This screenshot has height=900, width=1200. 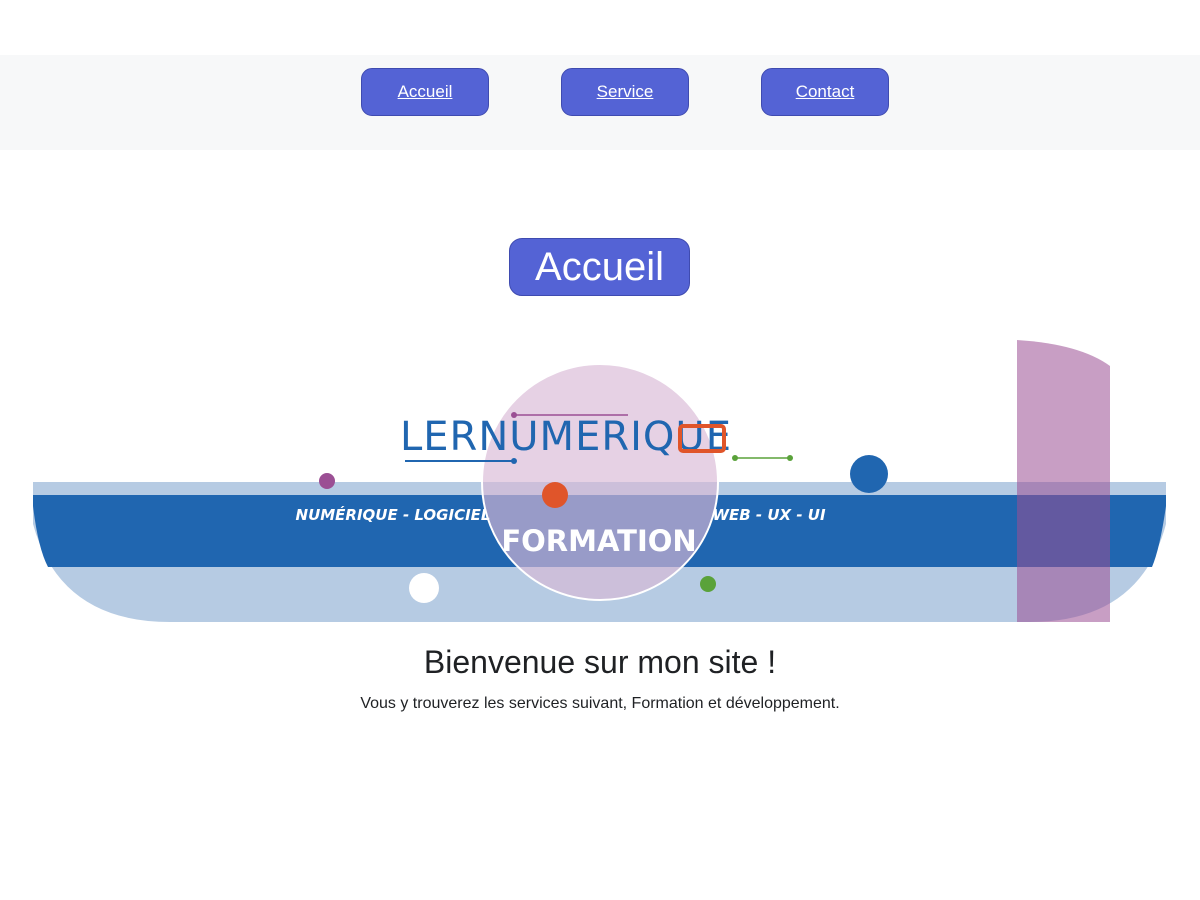 What do you see at coordinates (393, 514) in the screenshot?
I see `tagline-left: NUMÉRIQUE - LOGICIEL` at bounding box center [393, 514].